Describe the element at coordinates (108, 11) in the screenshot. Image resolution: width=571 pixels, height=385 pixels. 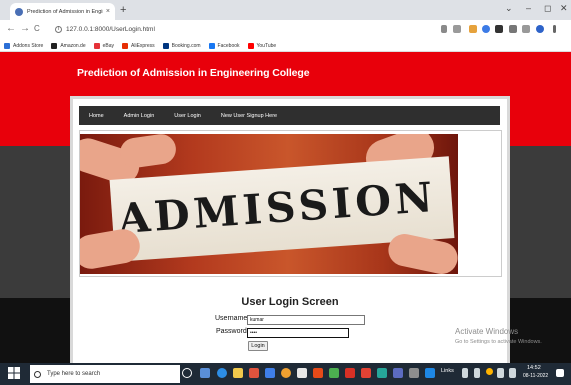
I see `tab-close-icon: ×` at that location.